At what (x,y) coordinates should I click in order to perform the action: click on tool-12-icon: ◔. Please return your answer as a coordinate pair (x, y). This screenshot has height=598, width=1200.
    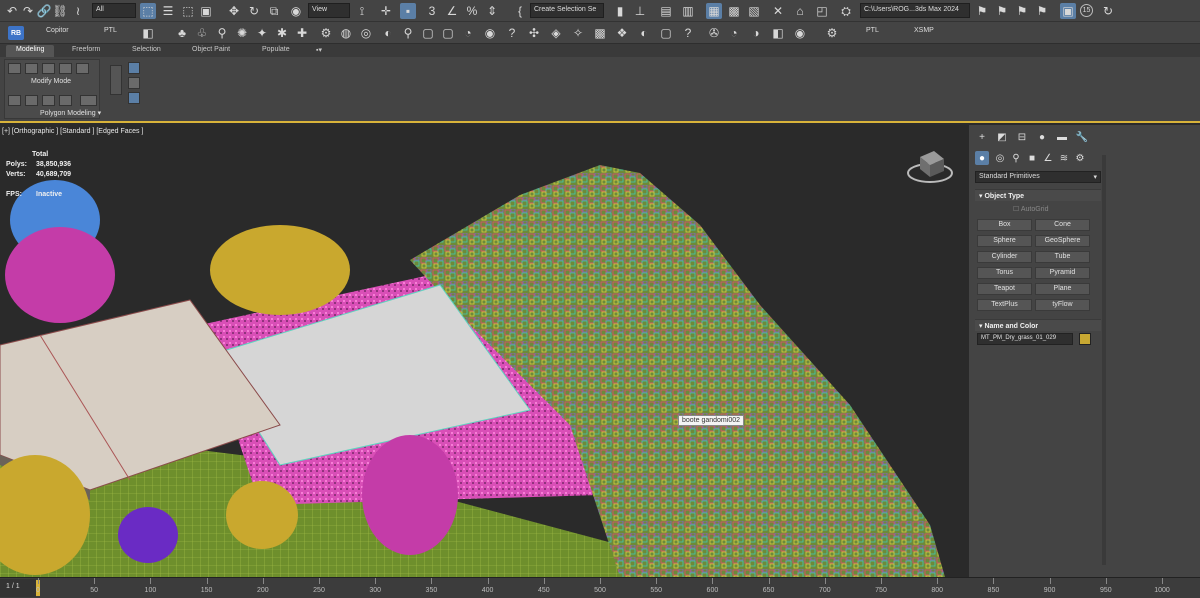
    Looking at the image, I should click on (468, 33).